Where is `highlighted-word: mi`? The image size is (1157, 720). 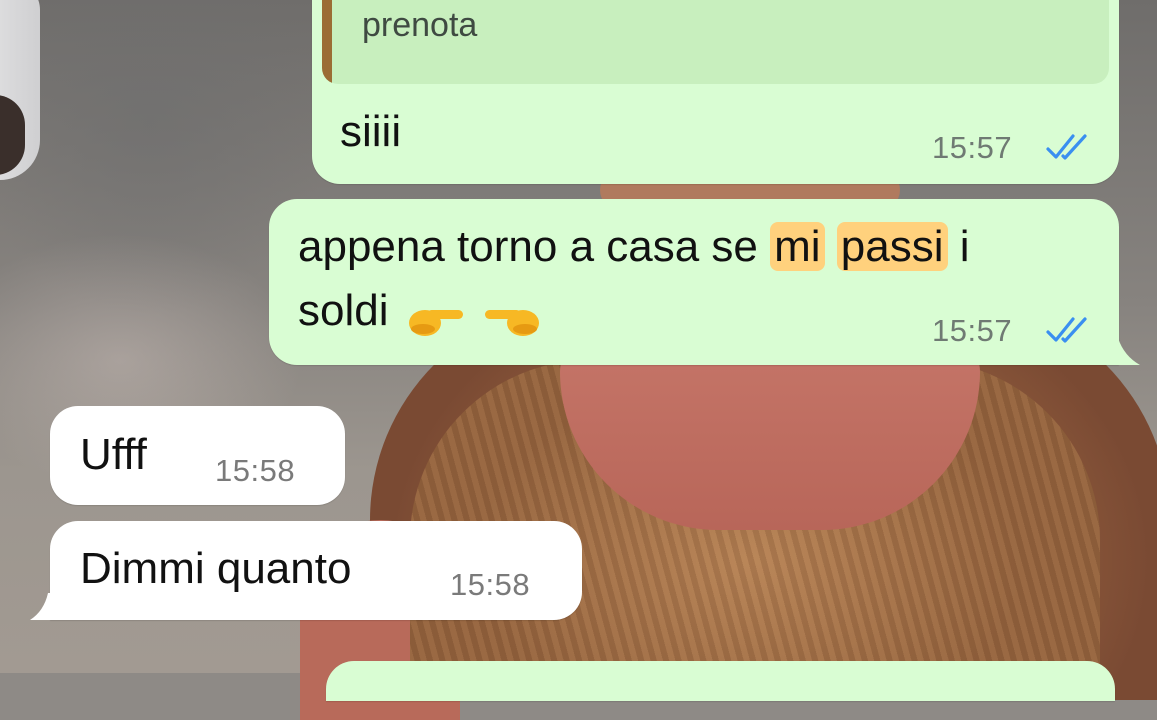
highlighted-word: mi is located at coordinates (797, 246).